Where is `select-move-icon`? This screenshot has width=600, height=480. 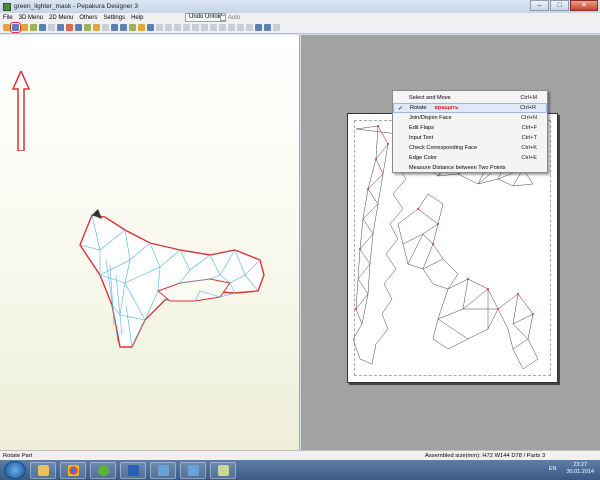 select-move-icon is located at coordinates (15, 27).